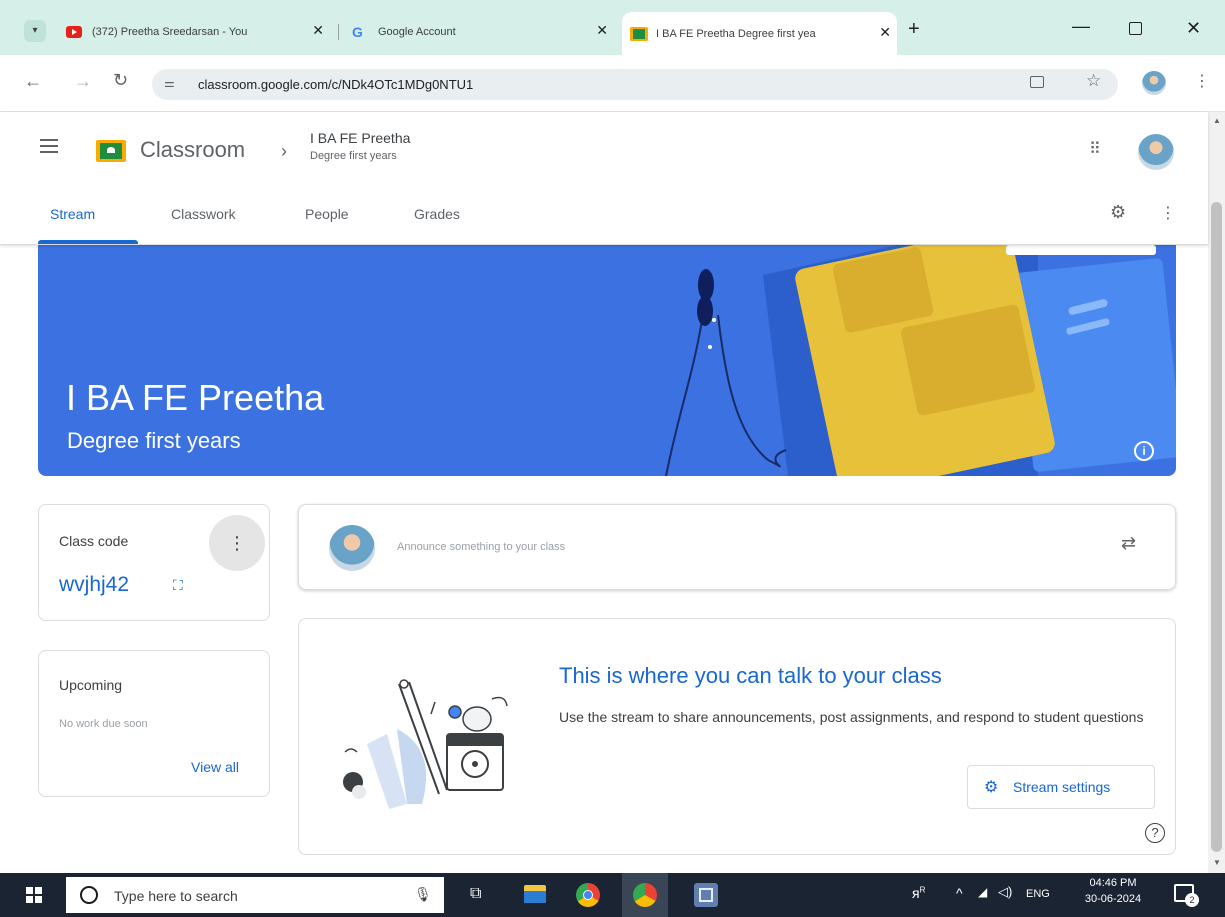 This screenshot has width=1225, height=917. Describe the element at coordinates (111, 151) in the screenshot. I see `classroom-logo` at that location.